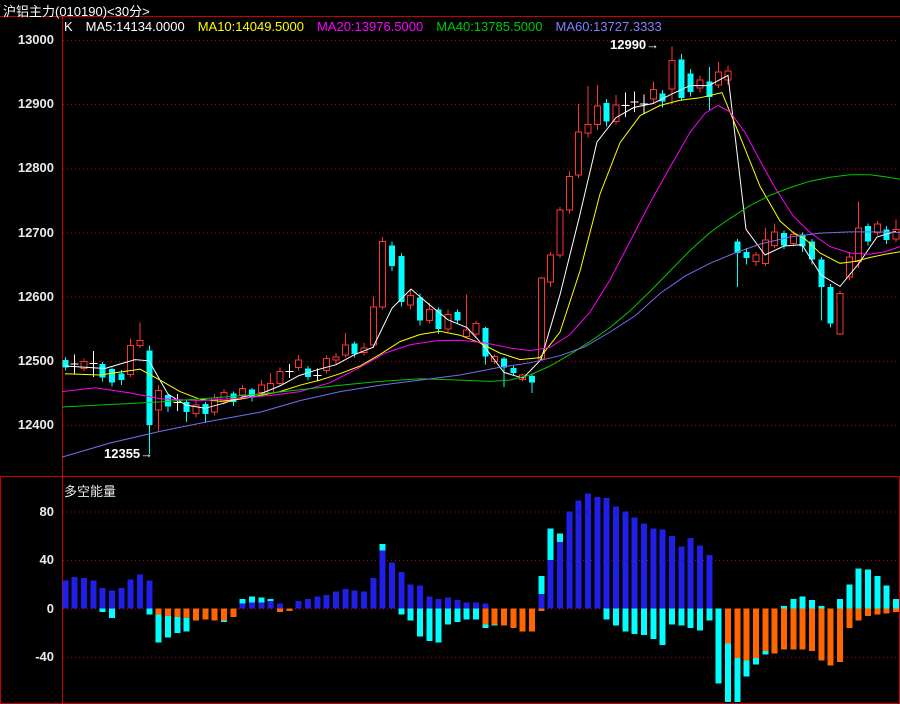 This screenshot has width=900, height=704. What do you see at coordinates (35, 39) in the screenshot?
I see `price-tick-label: 13000` at bounding box center [35, 39].